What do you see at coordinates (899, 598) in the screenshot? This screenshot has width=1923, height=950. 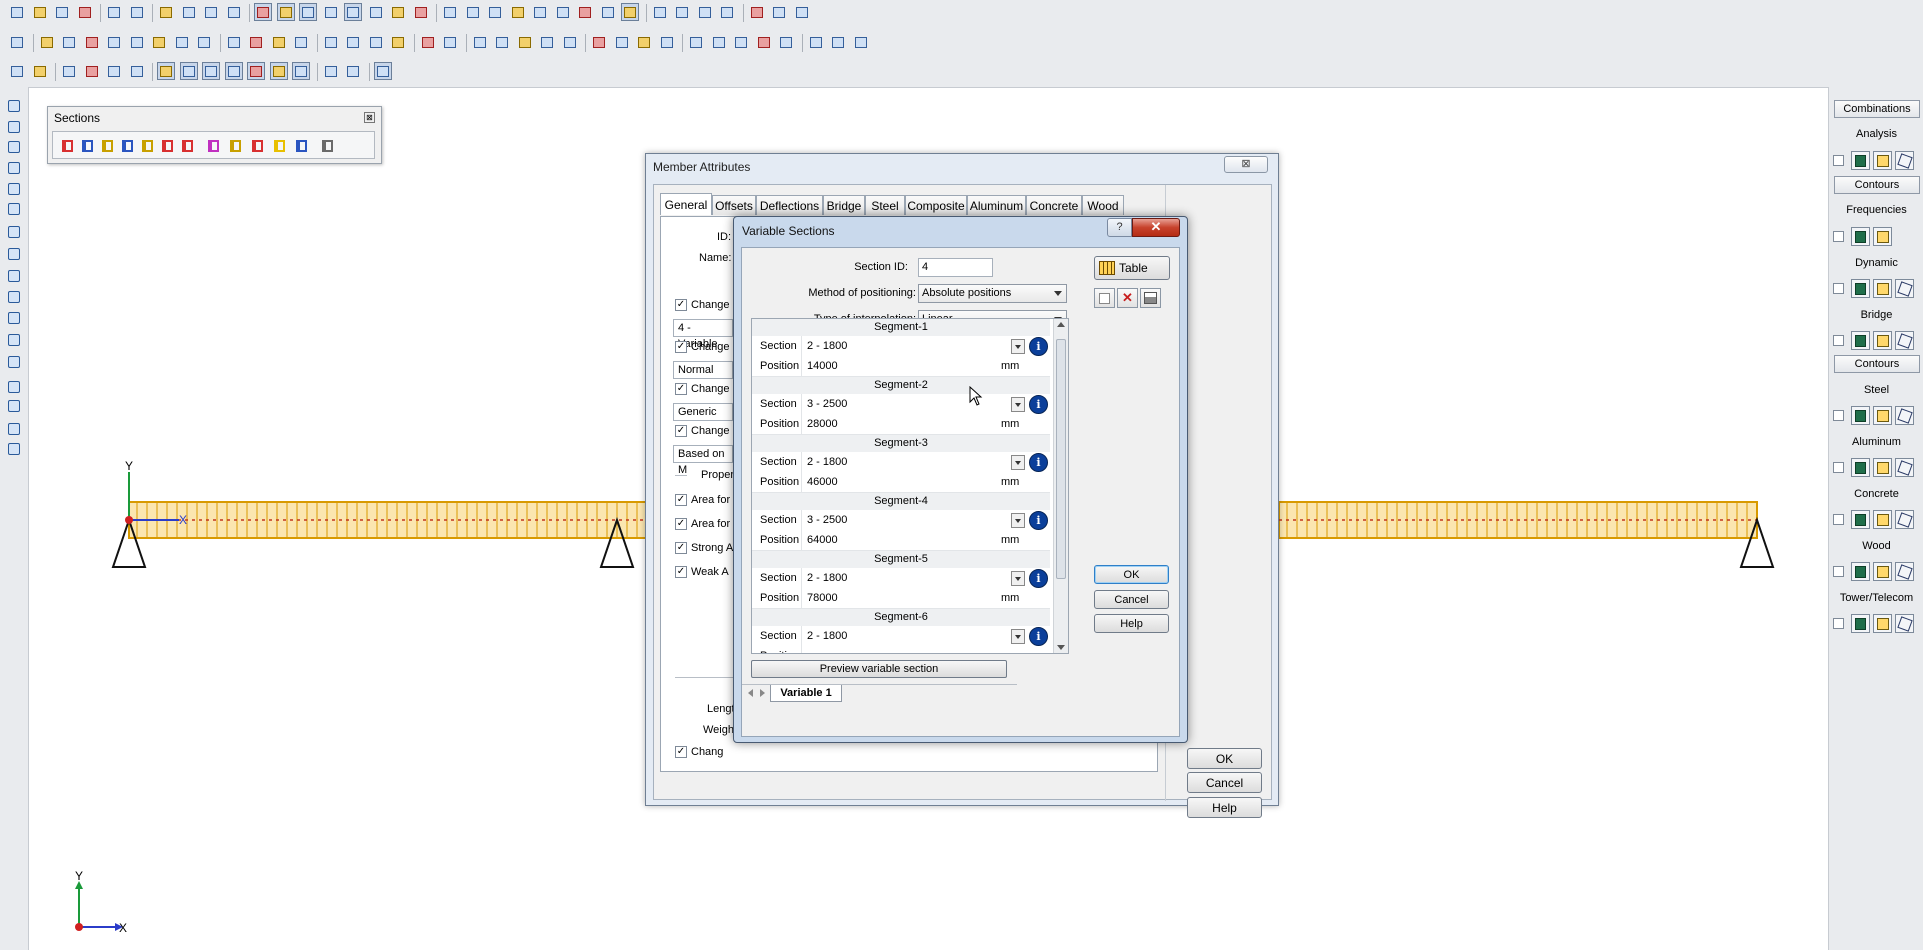 I see `position-value: 78000` at bounding box center [899, 598].